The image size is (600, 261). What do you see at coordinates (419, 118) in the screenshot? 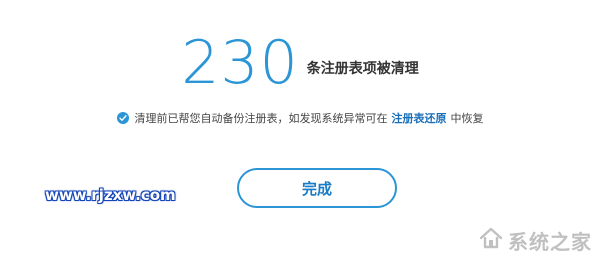
I see `registry-restore-link: 注册表还原` at bounding box center [419, 118].